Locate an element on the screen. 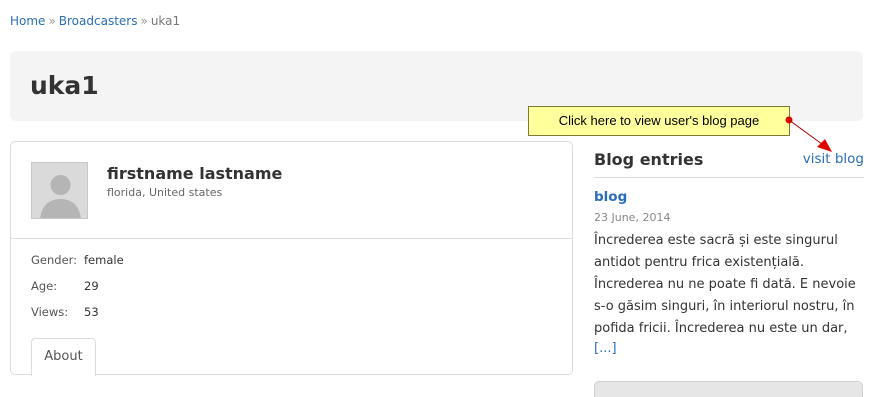  views-value: 53 is located at coordinates (91, 312).